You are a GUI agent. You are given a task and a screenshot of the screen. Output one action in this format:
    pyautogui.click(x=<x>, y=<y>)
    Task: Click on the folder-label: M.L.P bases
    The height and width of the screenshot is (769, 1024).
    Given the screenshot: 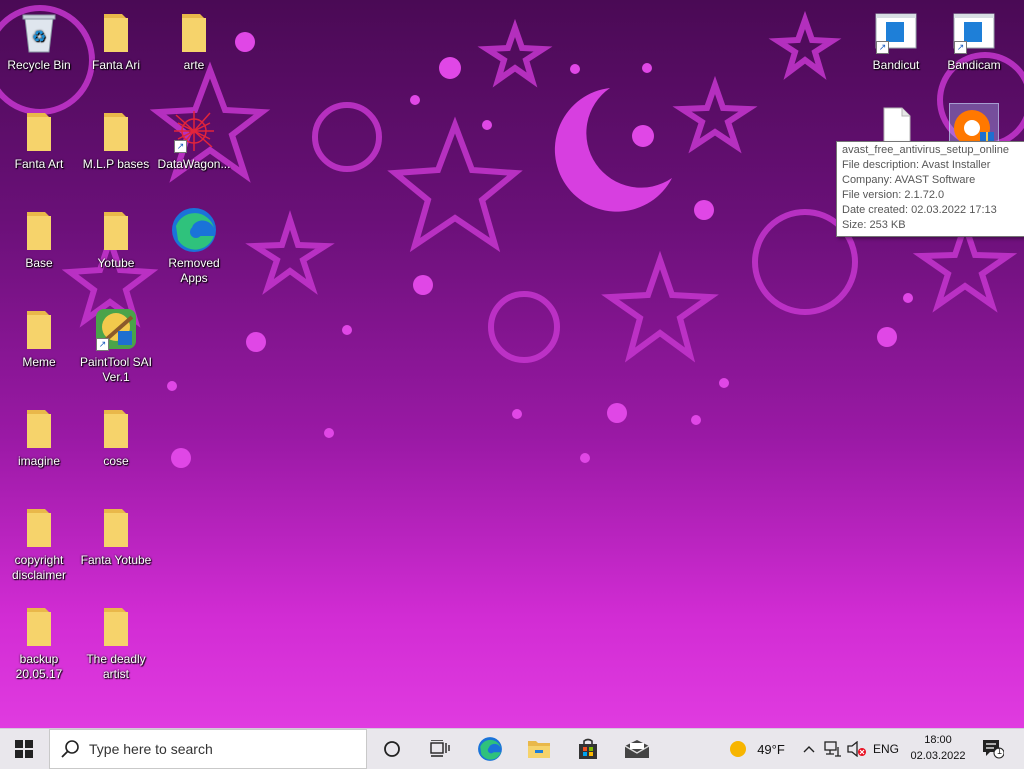 What is the action you would take?
    pyautogui.click(x=116, y=164)
    